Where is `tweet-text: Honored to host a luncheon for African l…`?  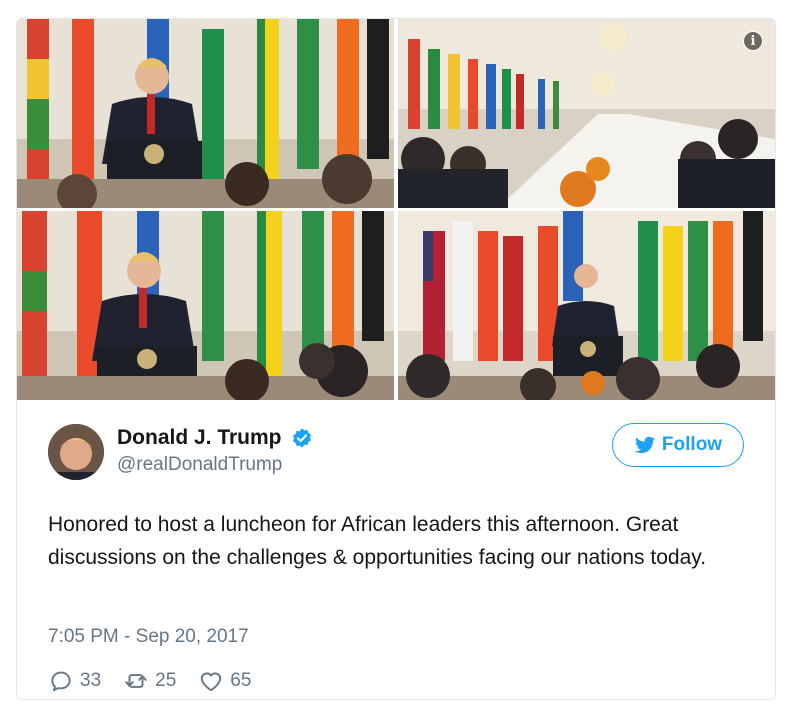 tweet-text: Honored to host a luncheon for African l… is located at coordinates (377, 541).